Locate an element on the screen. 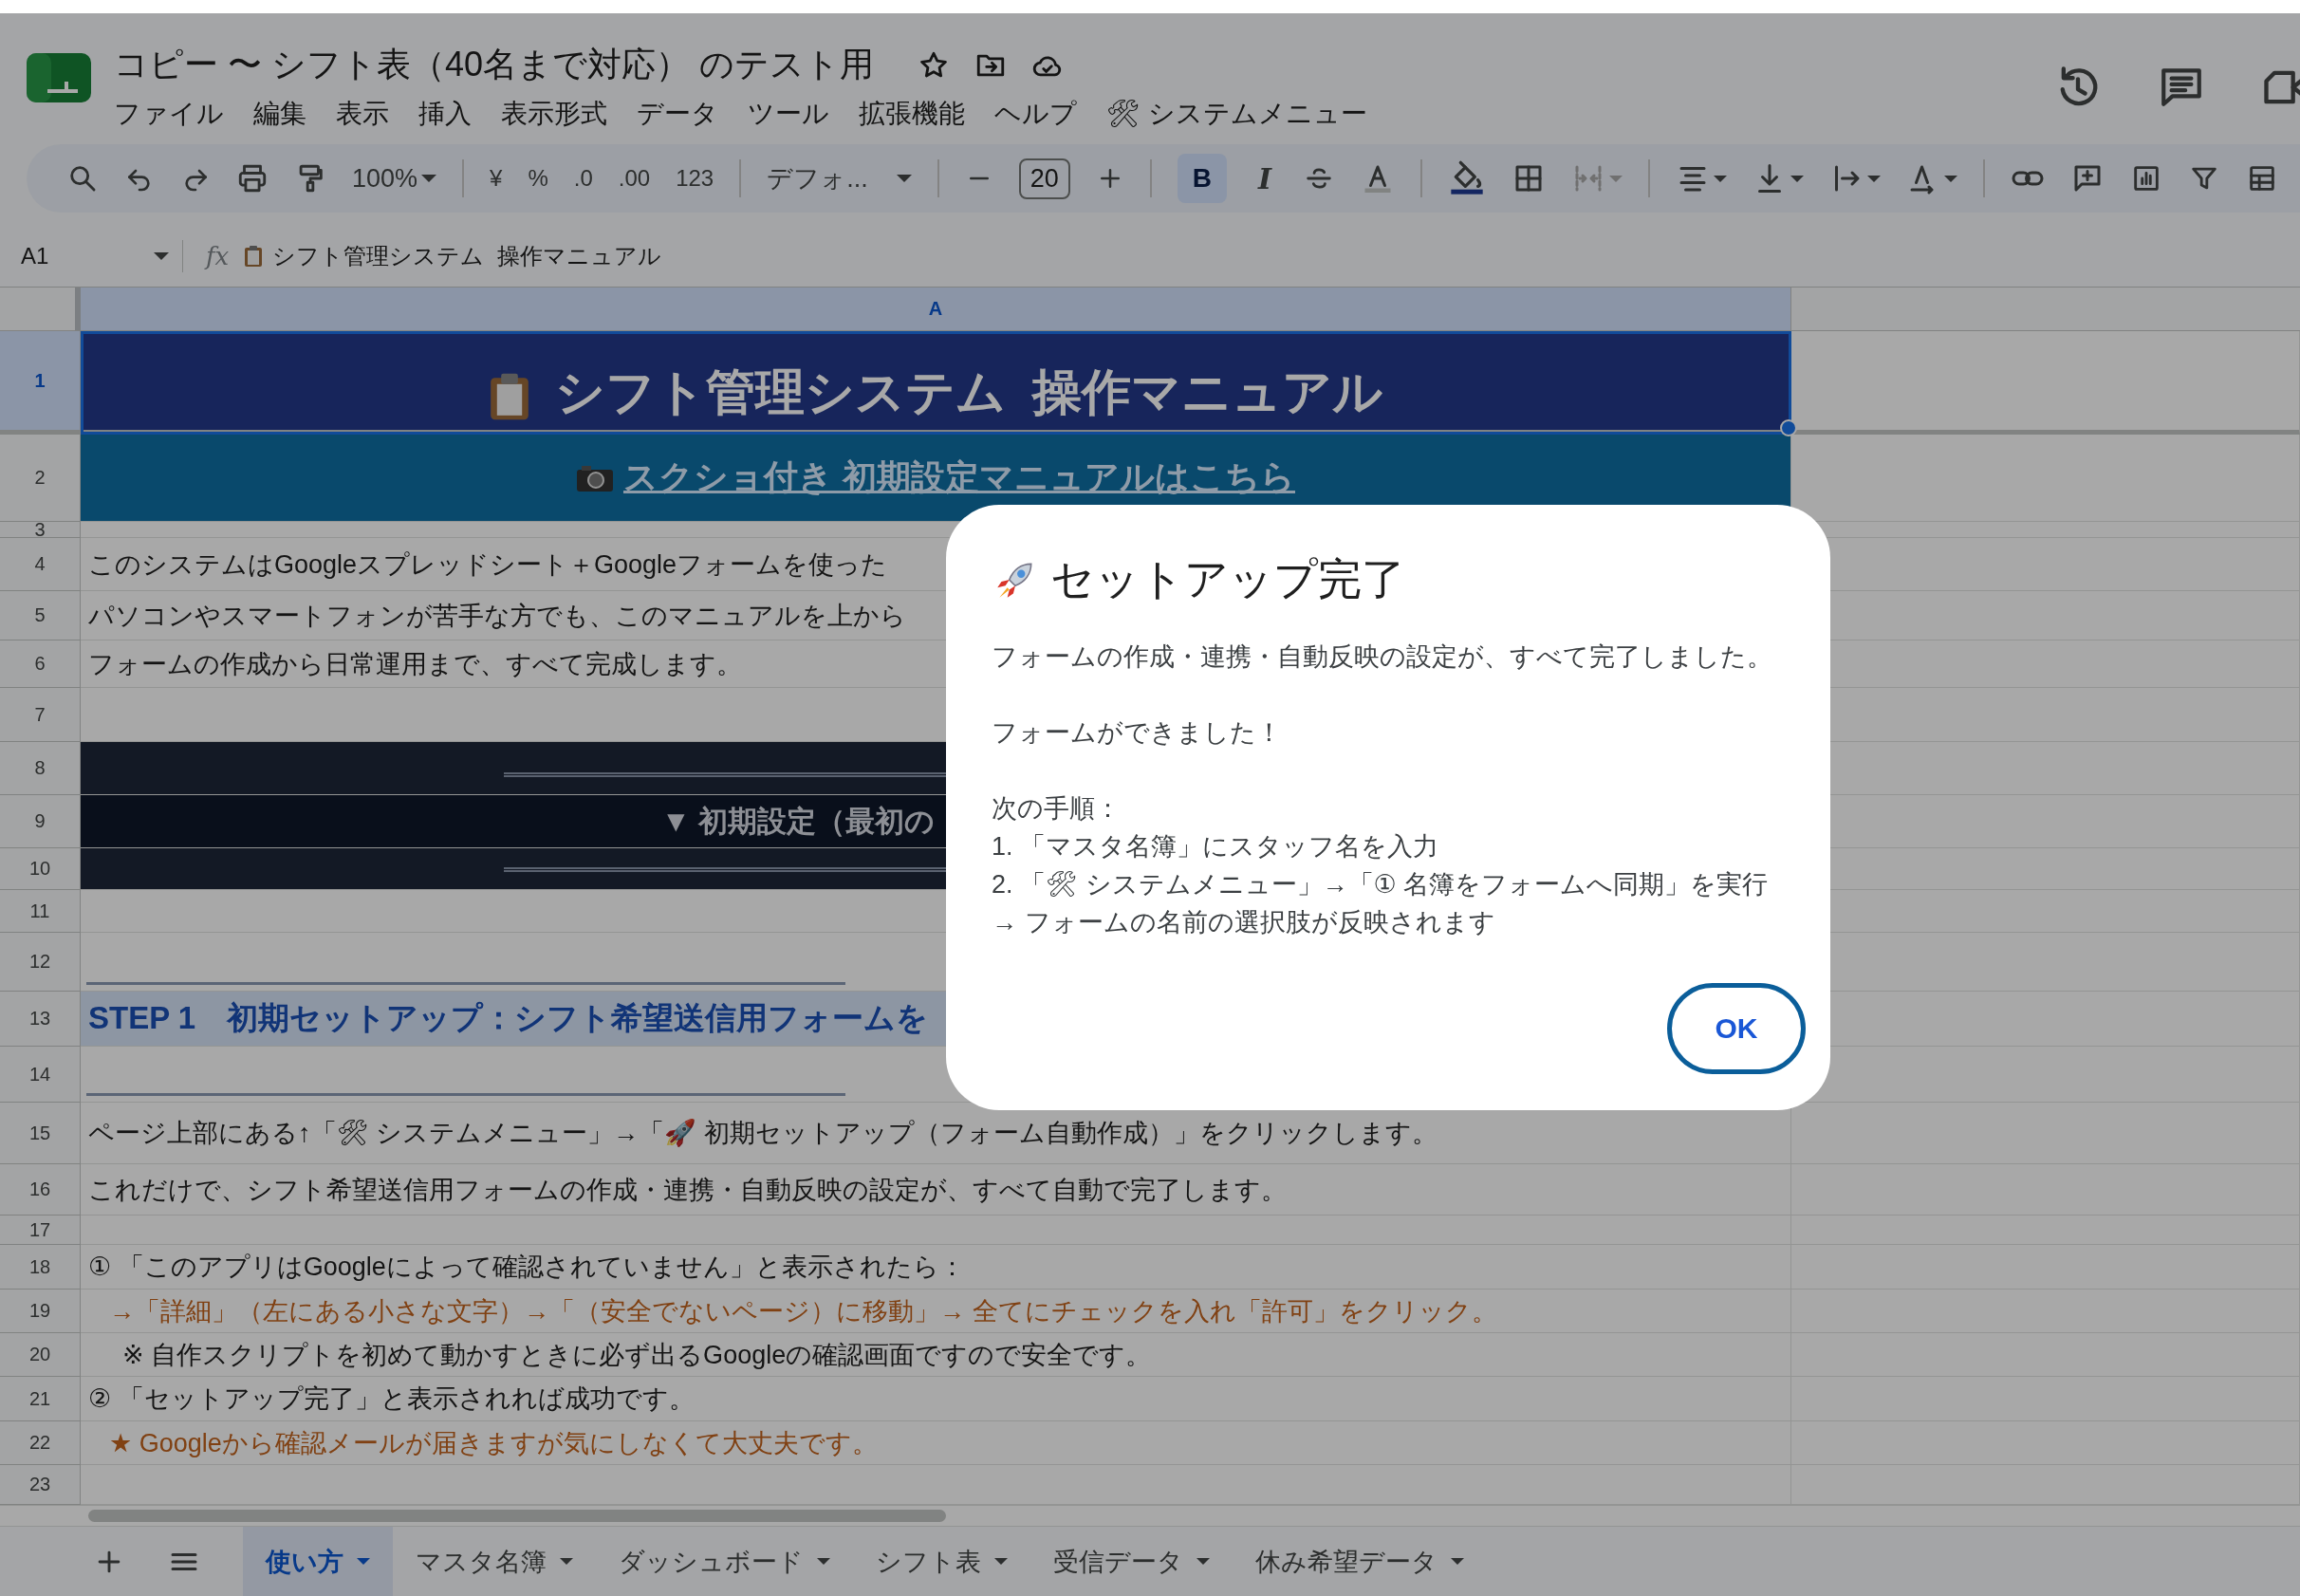  menu-item: 拡張機能 is located at coordinates (912, 114).